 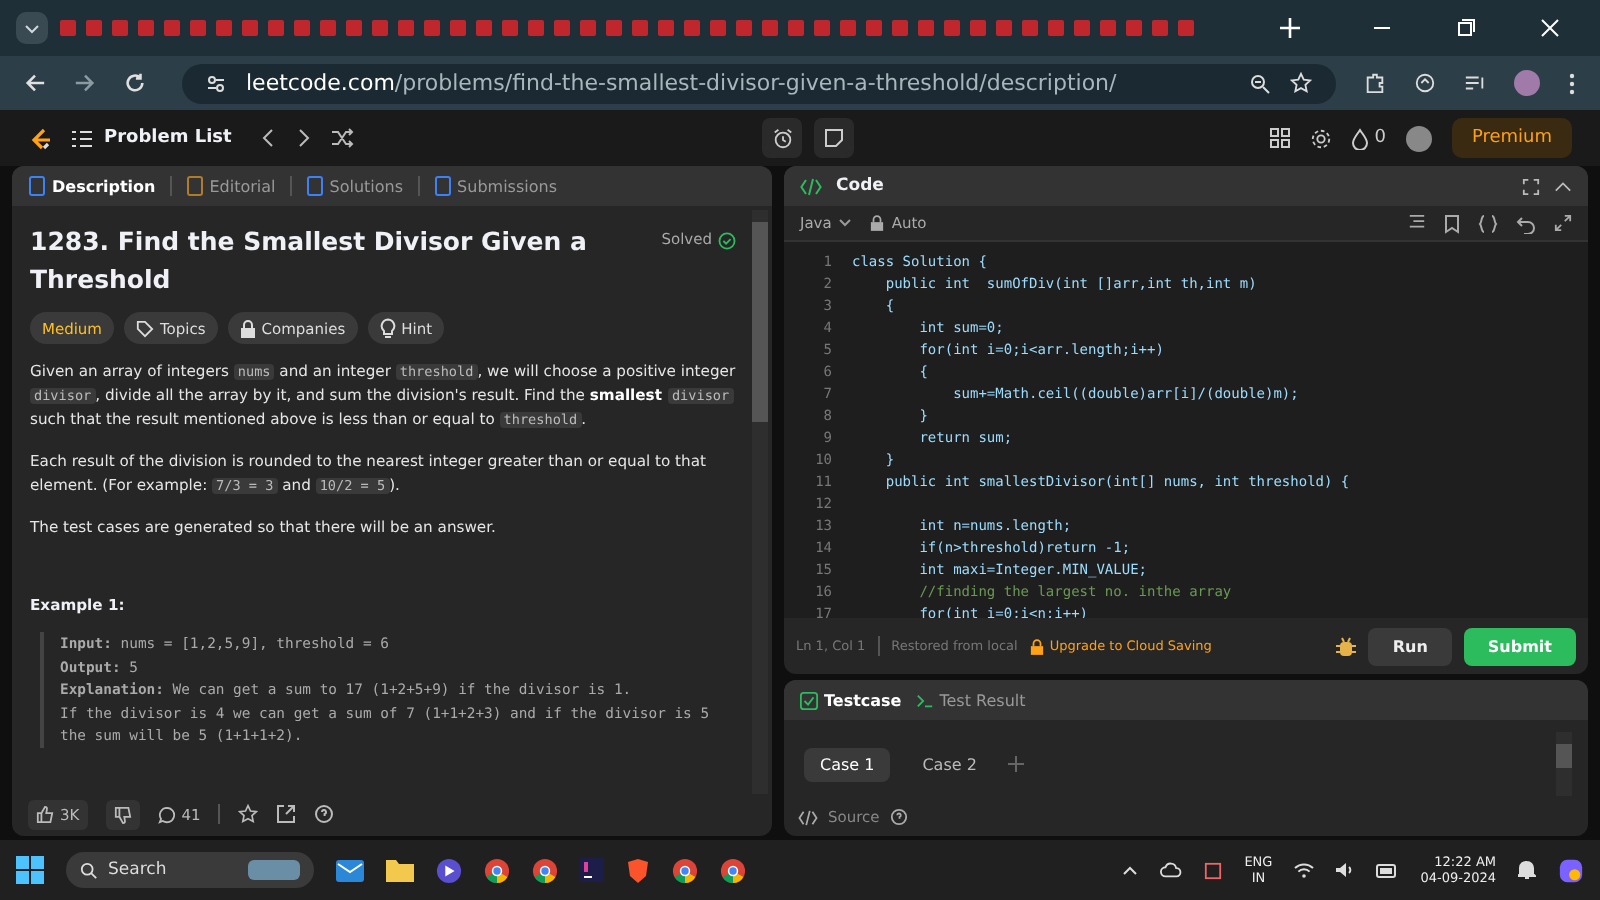 What do you see at coordinates (924, 700) in the screenshot?
I see `terminal-icon` at bounding box center [924, 700].